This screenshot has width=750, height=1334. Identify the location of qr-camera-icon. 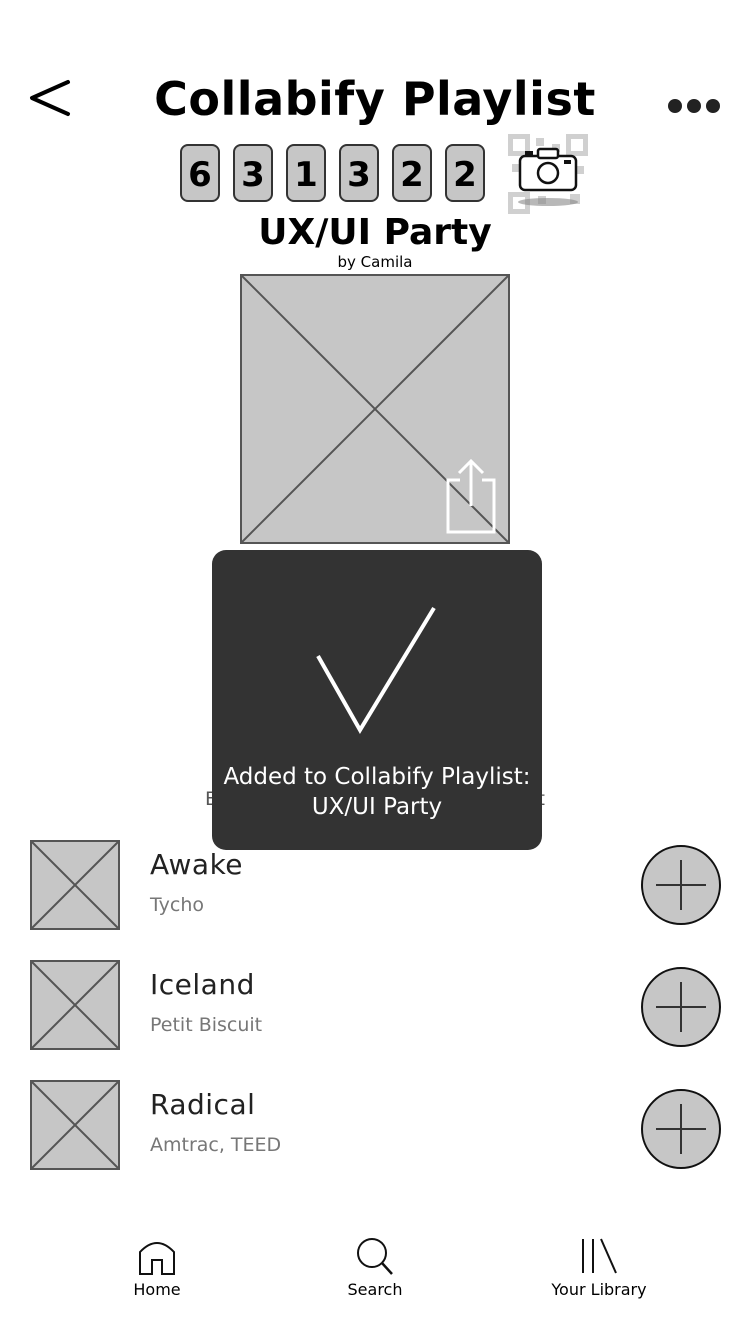
(548, 174).